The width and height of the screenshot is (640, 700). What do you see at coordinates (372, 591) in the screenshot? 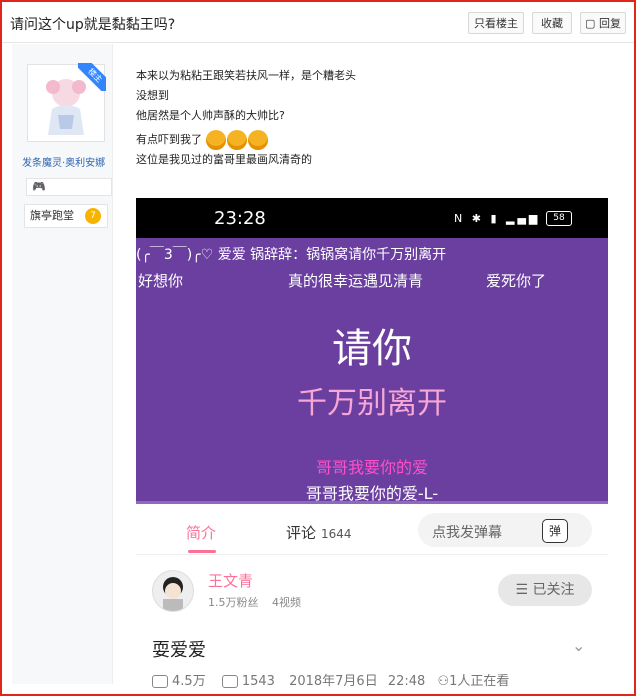
I see `uploader-card: 王文青 1.5万粉丝 4视频 ☰ 已关注` at bounding box center [372, 591].